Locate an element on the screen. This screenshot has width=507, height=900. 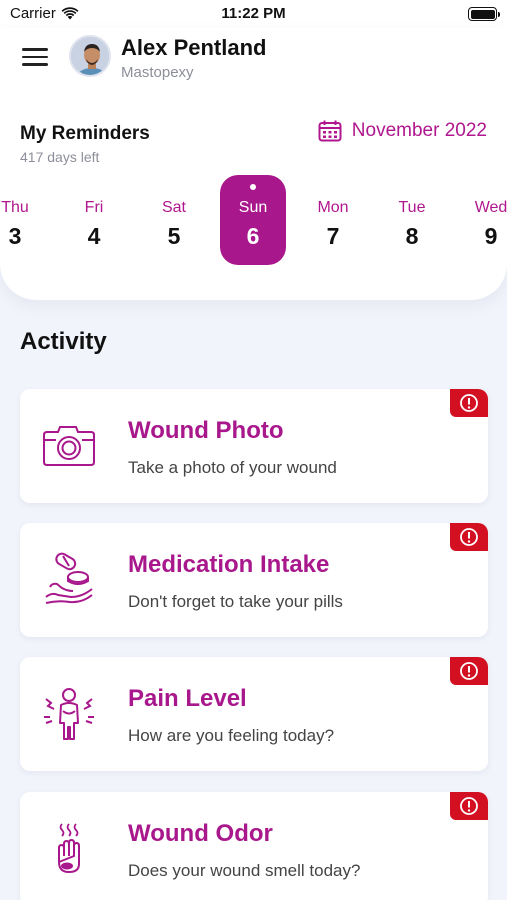
reminders-title: My Reminders is located at coordinates (85, 133).